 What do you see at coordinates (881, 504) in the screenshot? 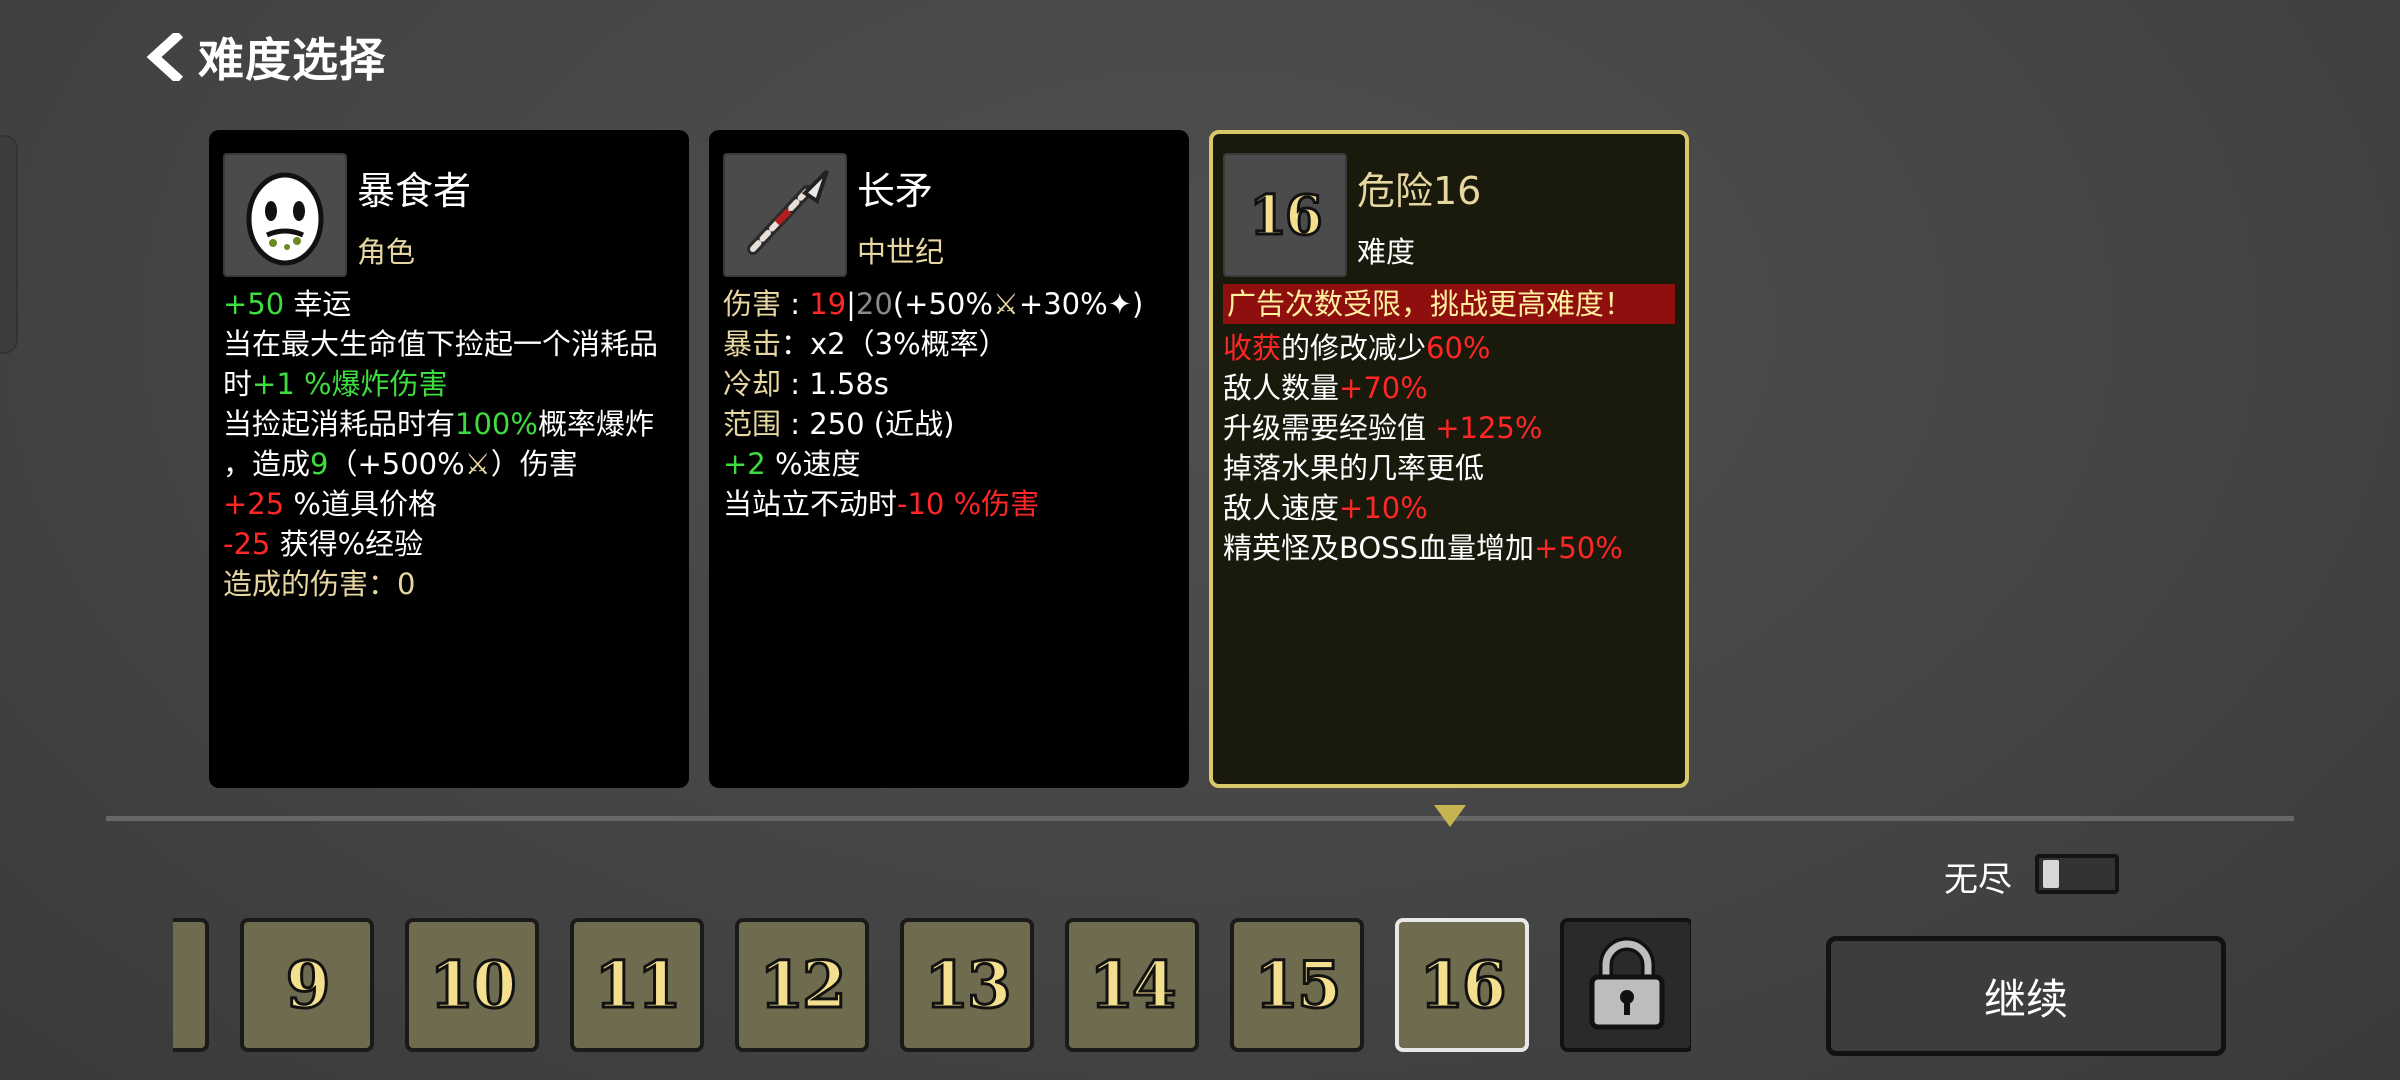
I see `weapon-stat-line: 当站立不动时-10 %伤害` at bounding box center [881, 504].